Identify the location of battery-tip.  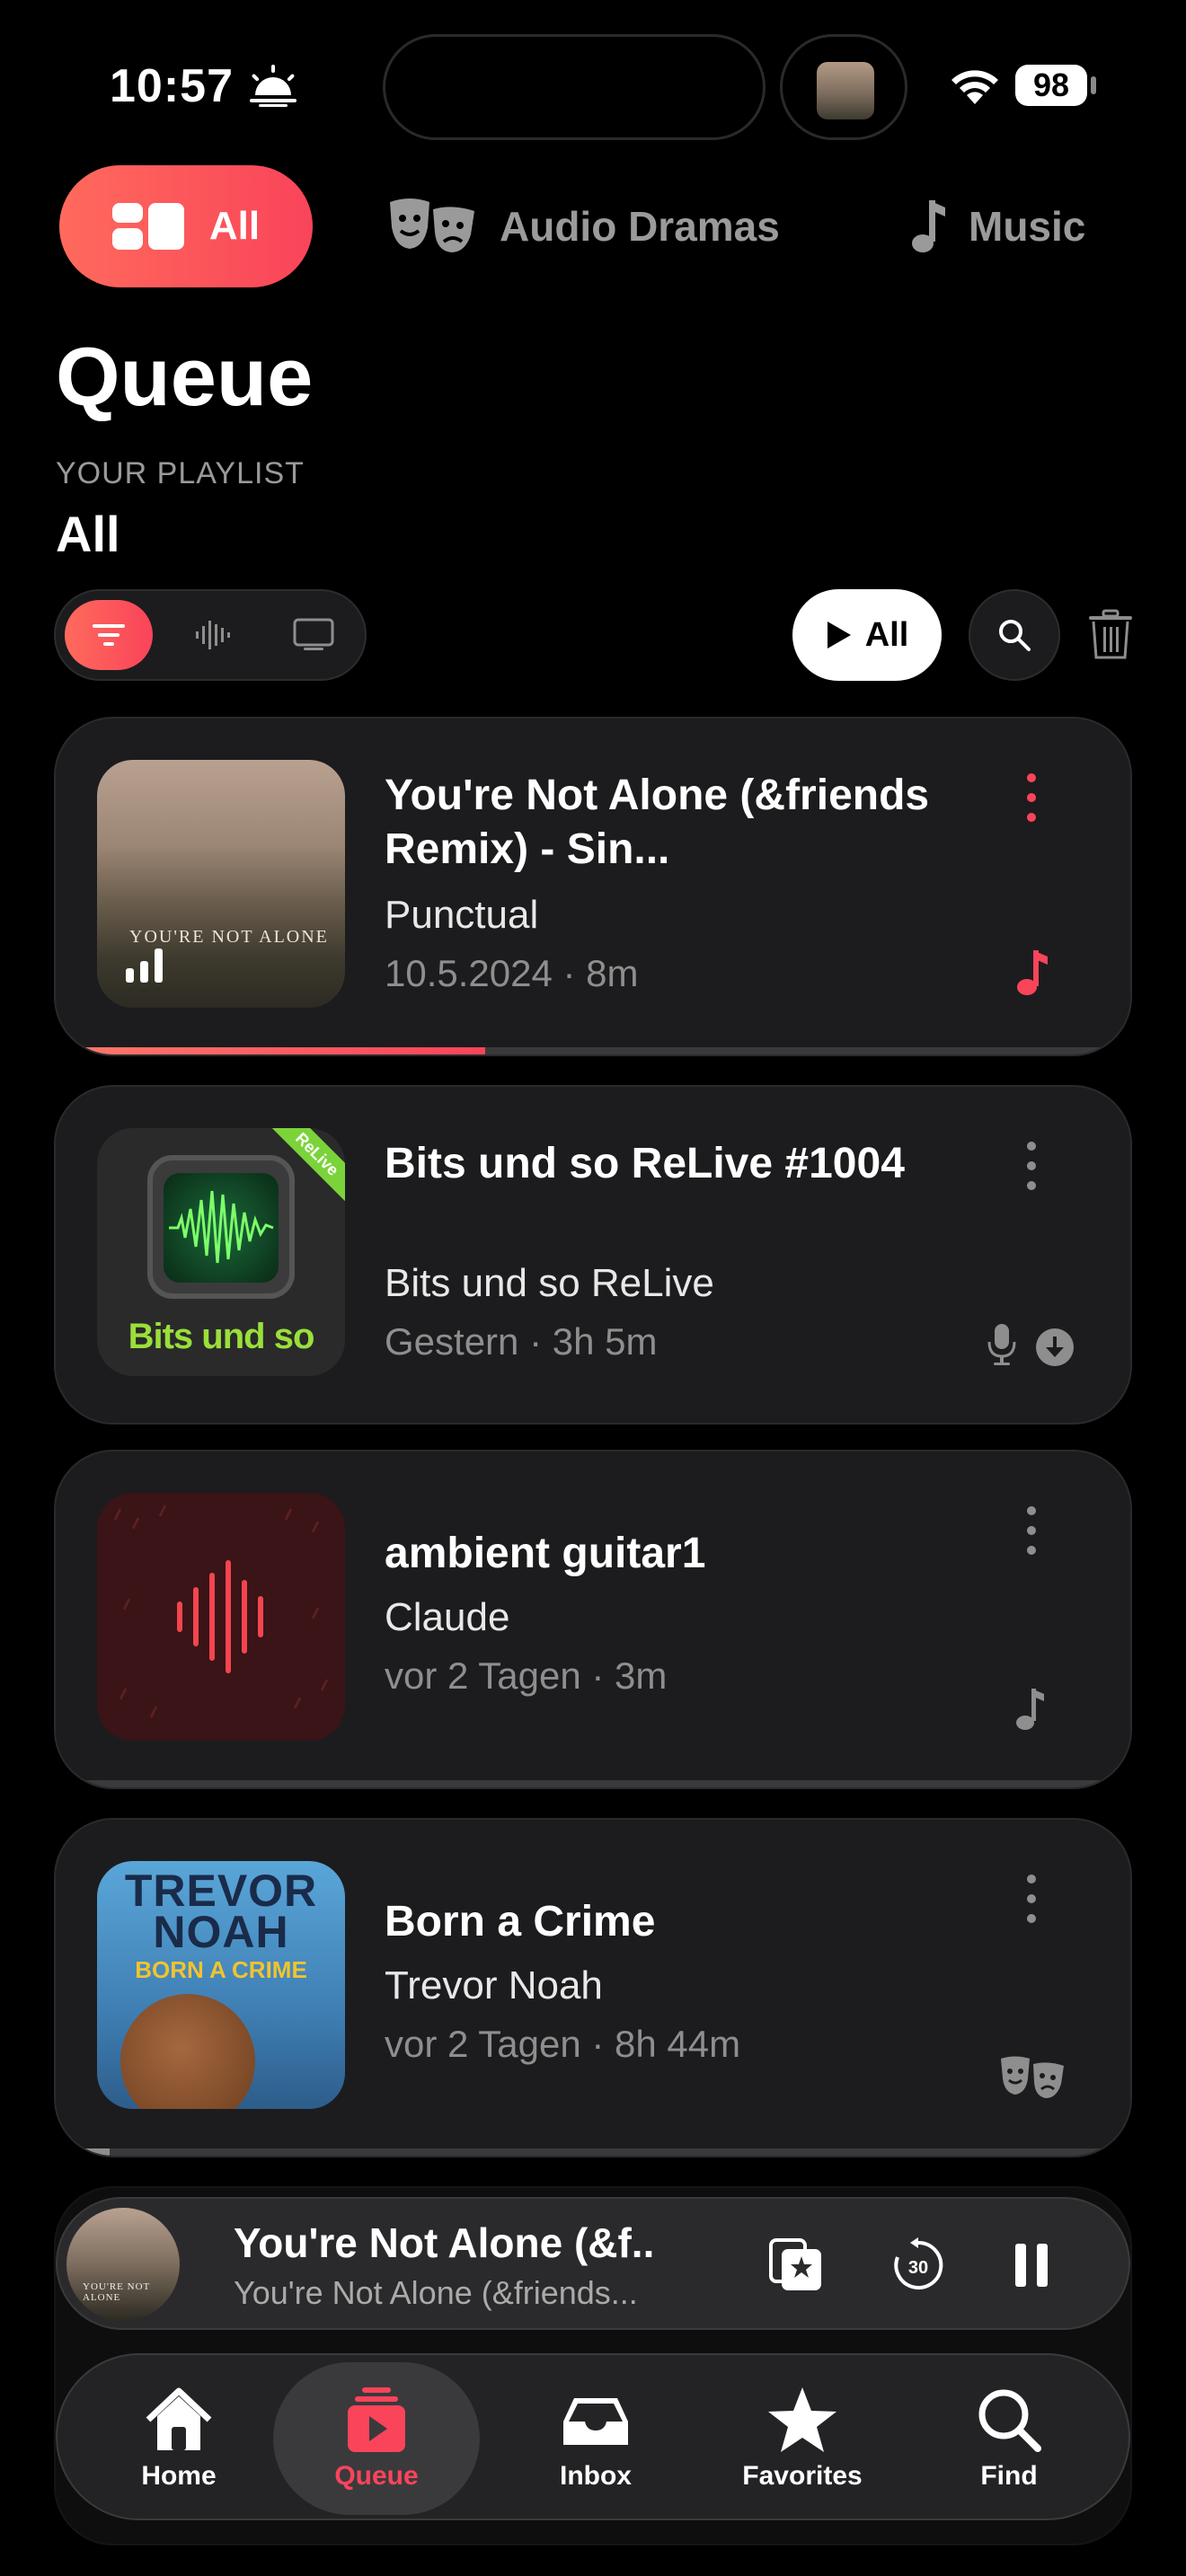
(1093, 85).